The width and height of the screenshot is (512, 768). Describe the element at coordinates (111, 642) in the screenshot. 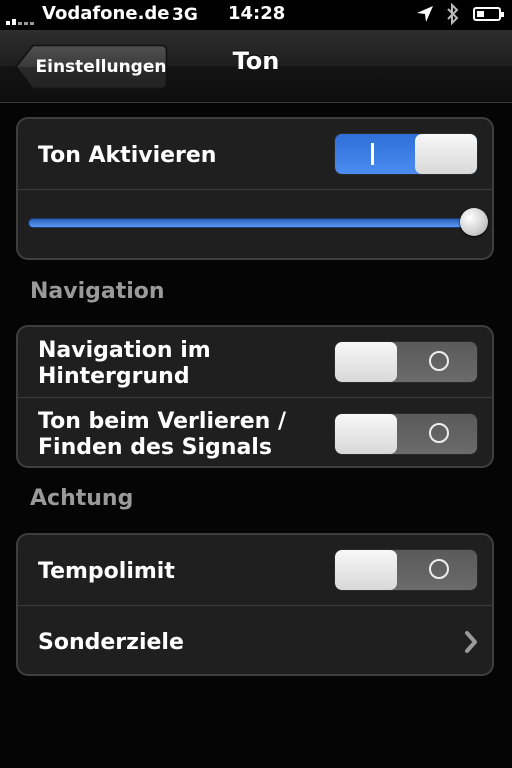

I see `poi-label: Sonderziele` at that location.